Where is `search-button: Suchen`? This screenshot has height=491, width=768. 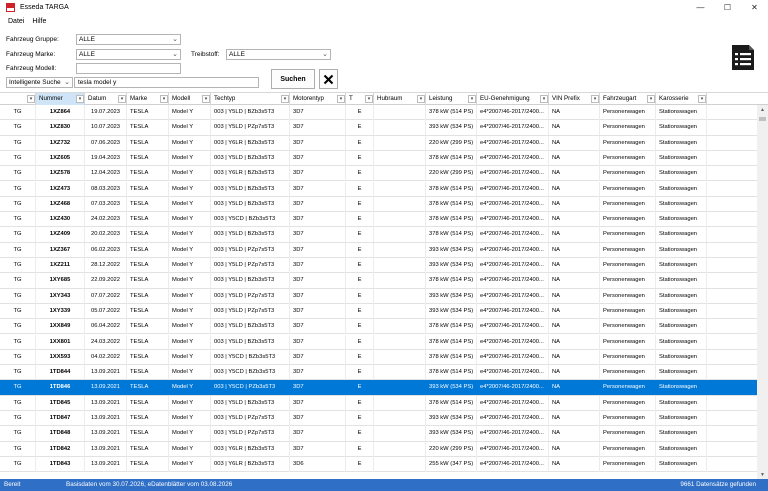 search-button: Suchen is located at coordinates (293, 79).